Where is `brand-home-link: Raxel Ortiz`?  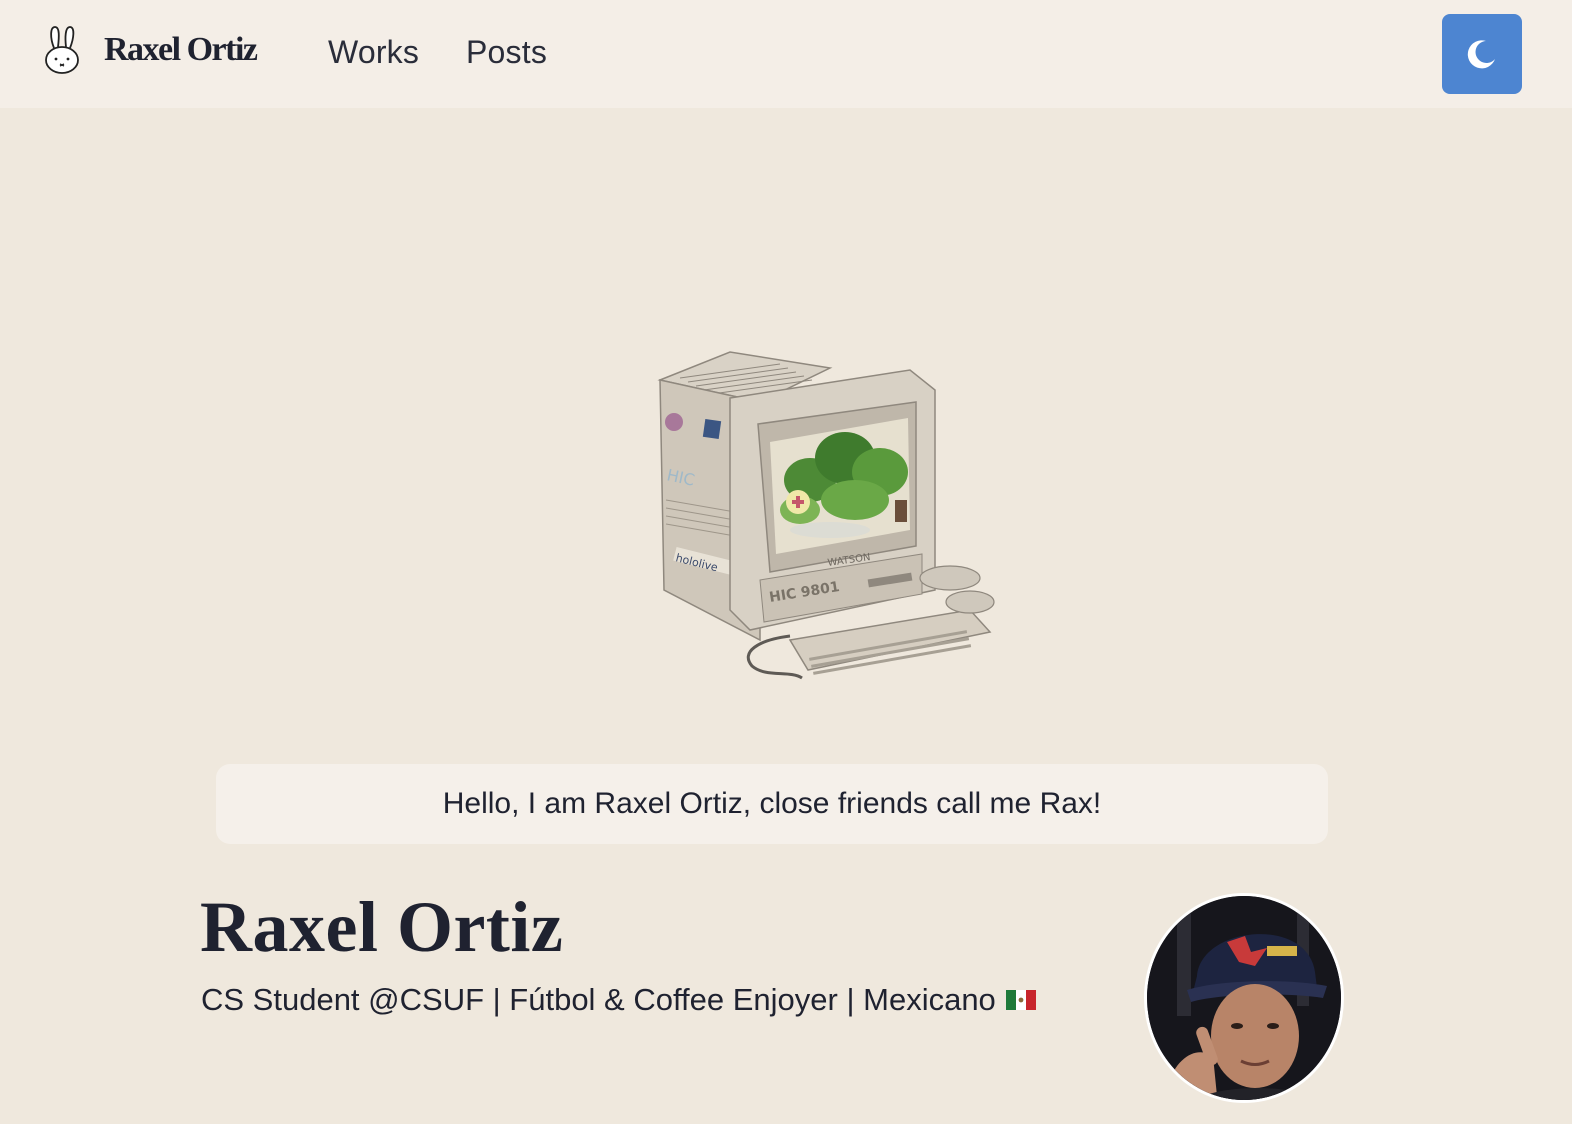
brand-home-link: Raxel Ortiz is located at coordinates (149, 50).